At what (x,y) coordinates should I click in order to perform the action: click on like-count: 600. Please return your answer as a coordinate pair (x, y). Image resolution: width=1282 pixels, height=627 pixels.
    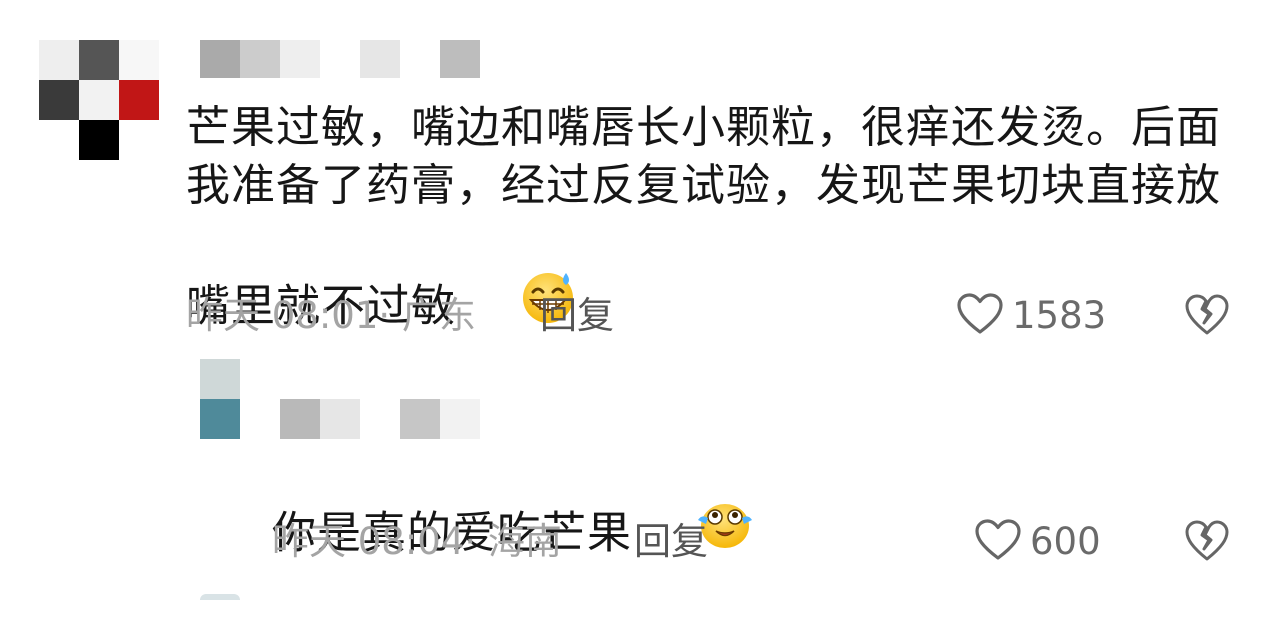
    Looking at the image, I should click on (1065, 541).